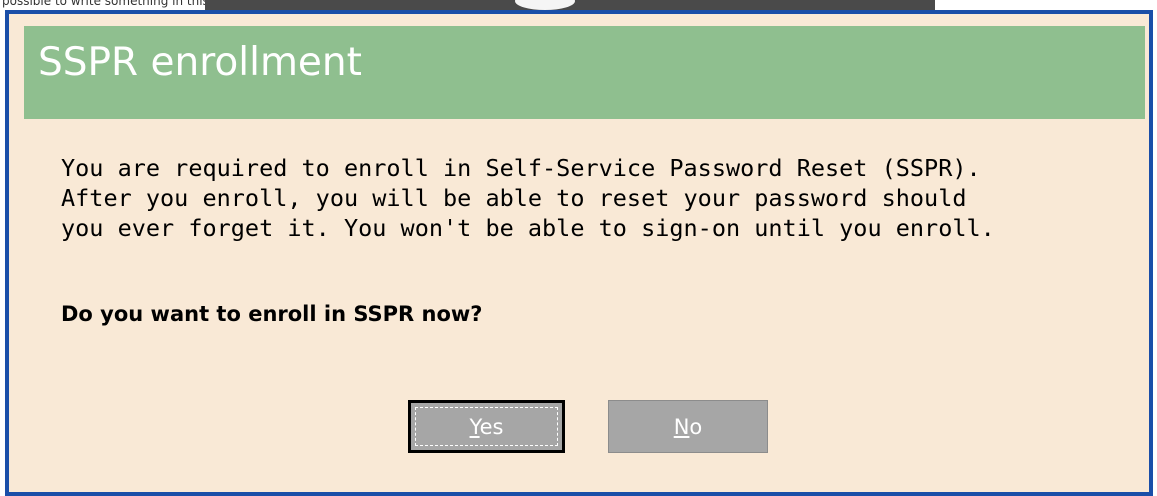 The image size is (1157, 496). I want to click on no-button: No, so click(688, 426).